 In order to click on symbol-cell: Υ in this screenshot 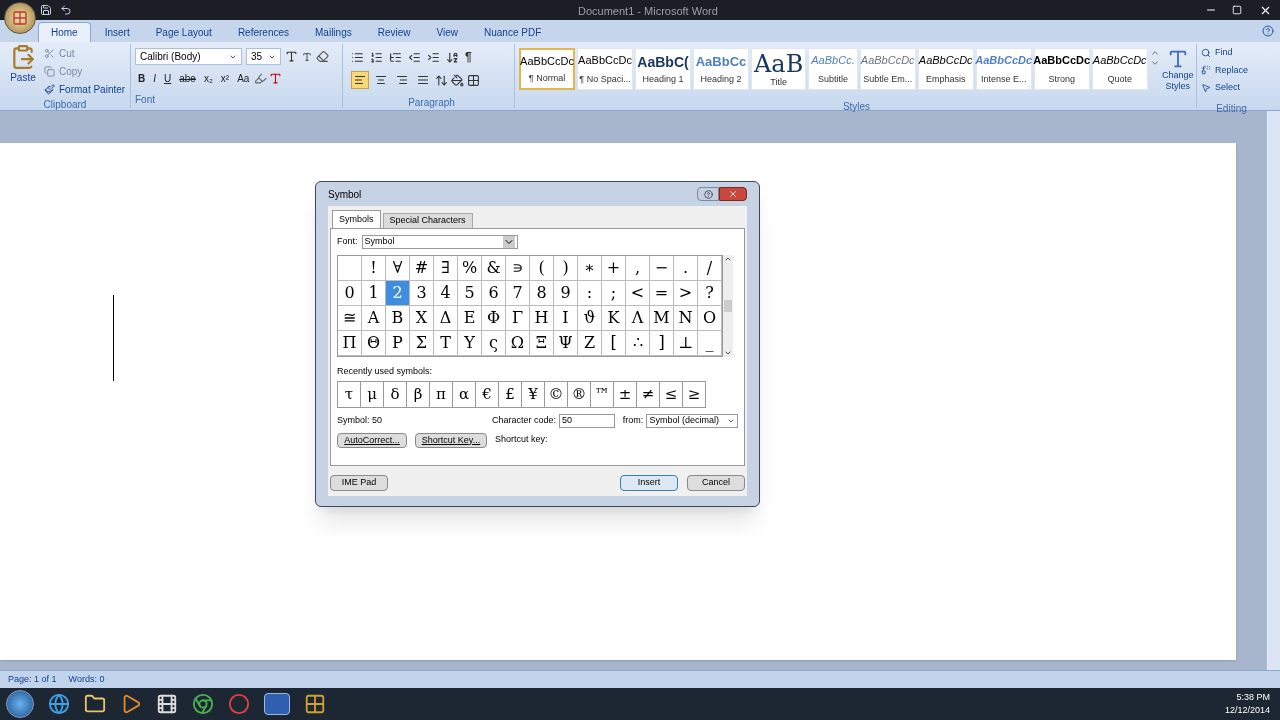, I will do `click(470, 343)`.